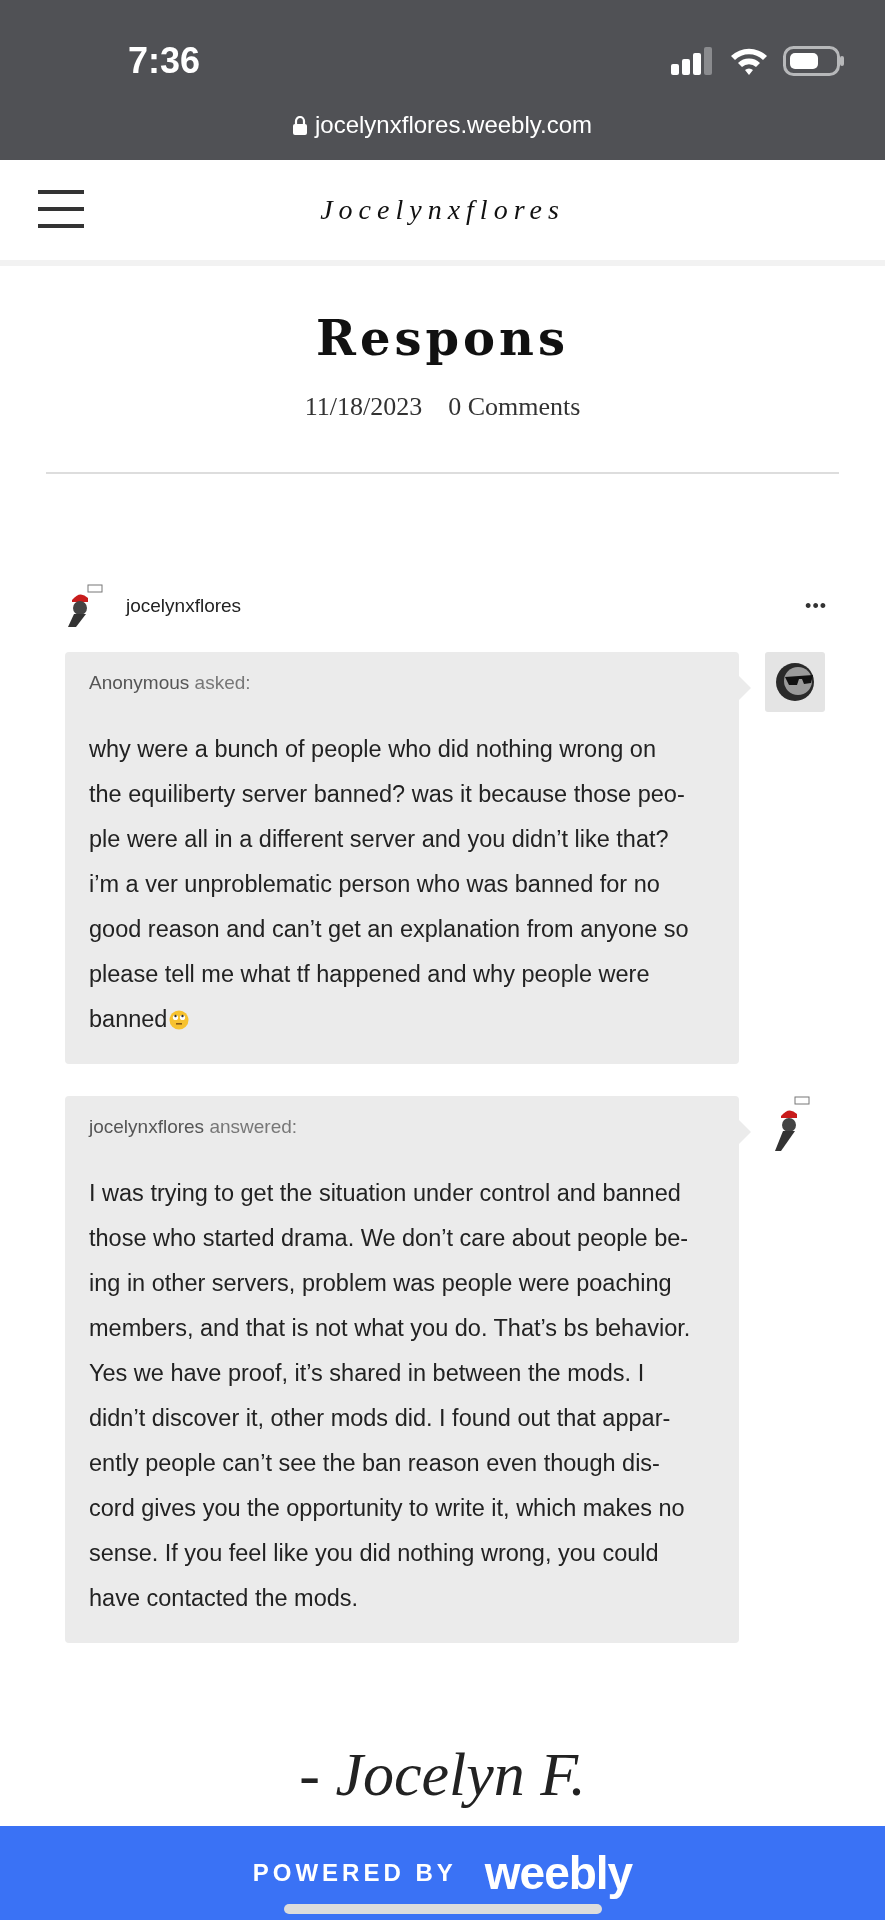 This screenshot has width=885, height=1920. I want to click on site-title: Jocelynxflores, so click(442, 210).